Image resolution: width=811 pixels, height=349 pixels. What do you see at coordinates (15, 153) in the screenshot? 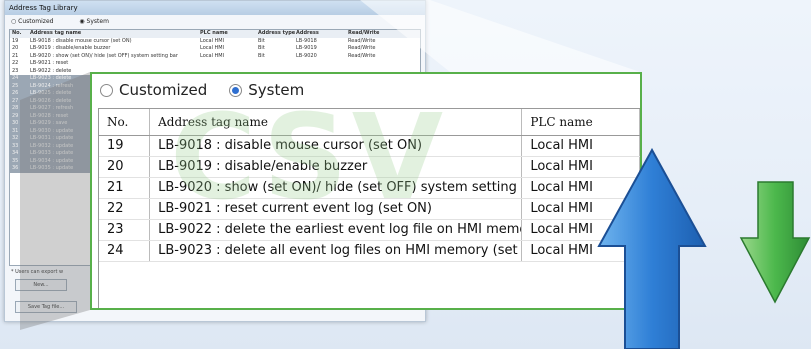
I see `bg-table-cell: 34` at bounding box center [15, 153].